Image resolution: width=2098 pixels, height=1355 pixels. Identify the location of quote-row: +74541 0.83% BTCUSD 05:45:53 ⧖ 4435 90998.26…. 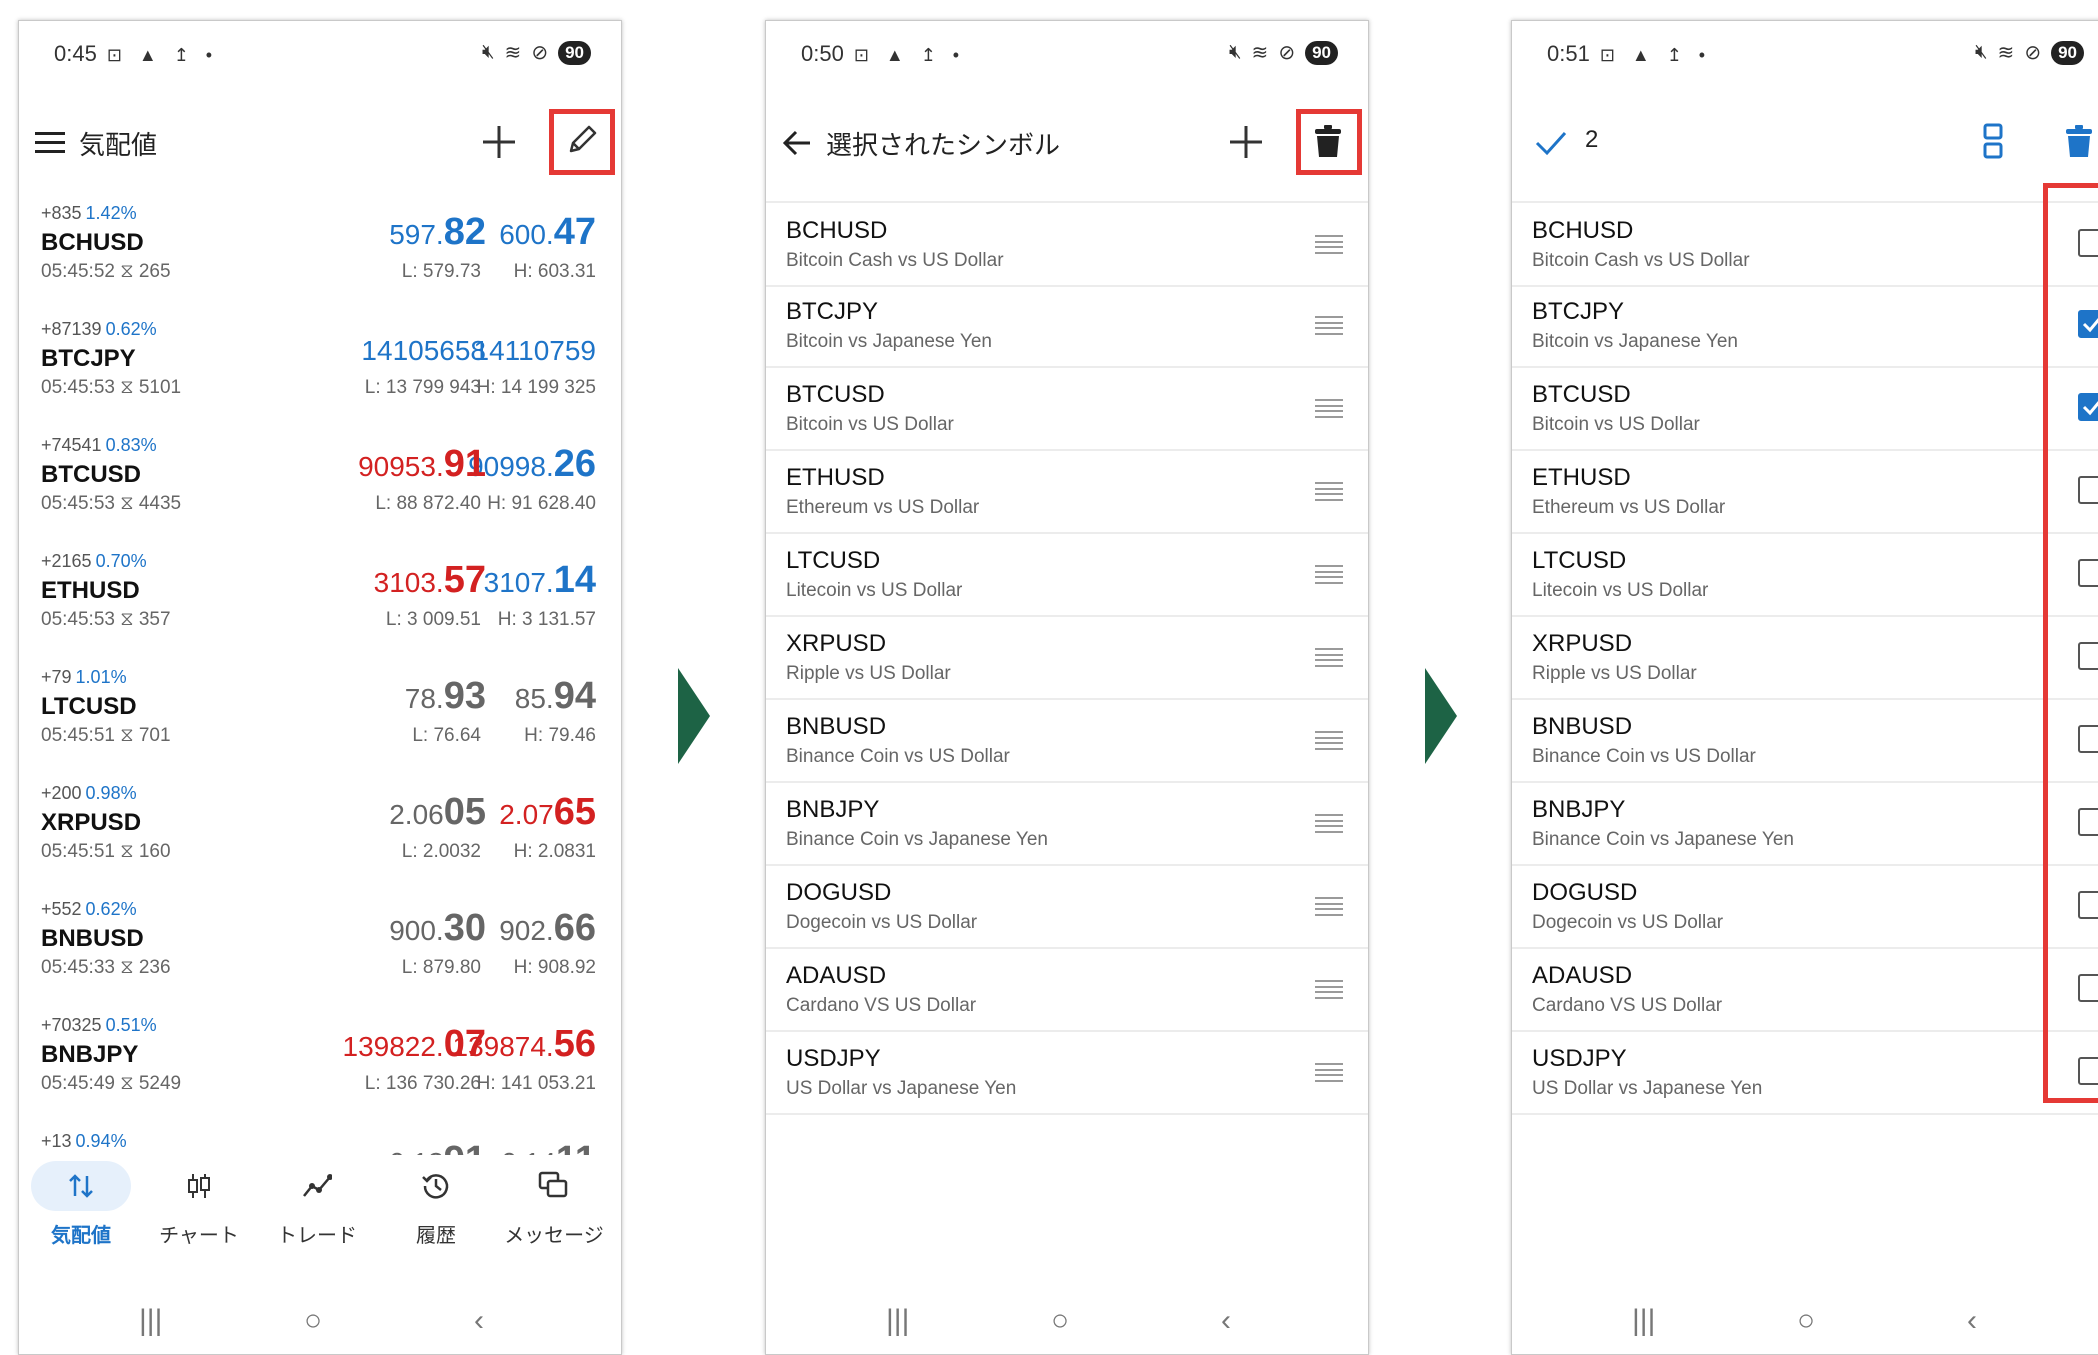
(320, 493).